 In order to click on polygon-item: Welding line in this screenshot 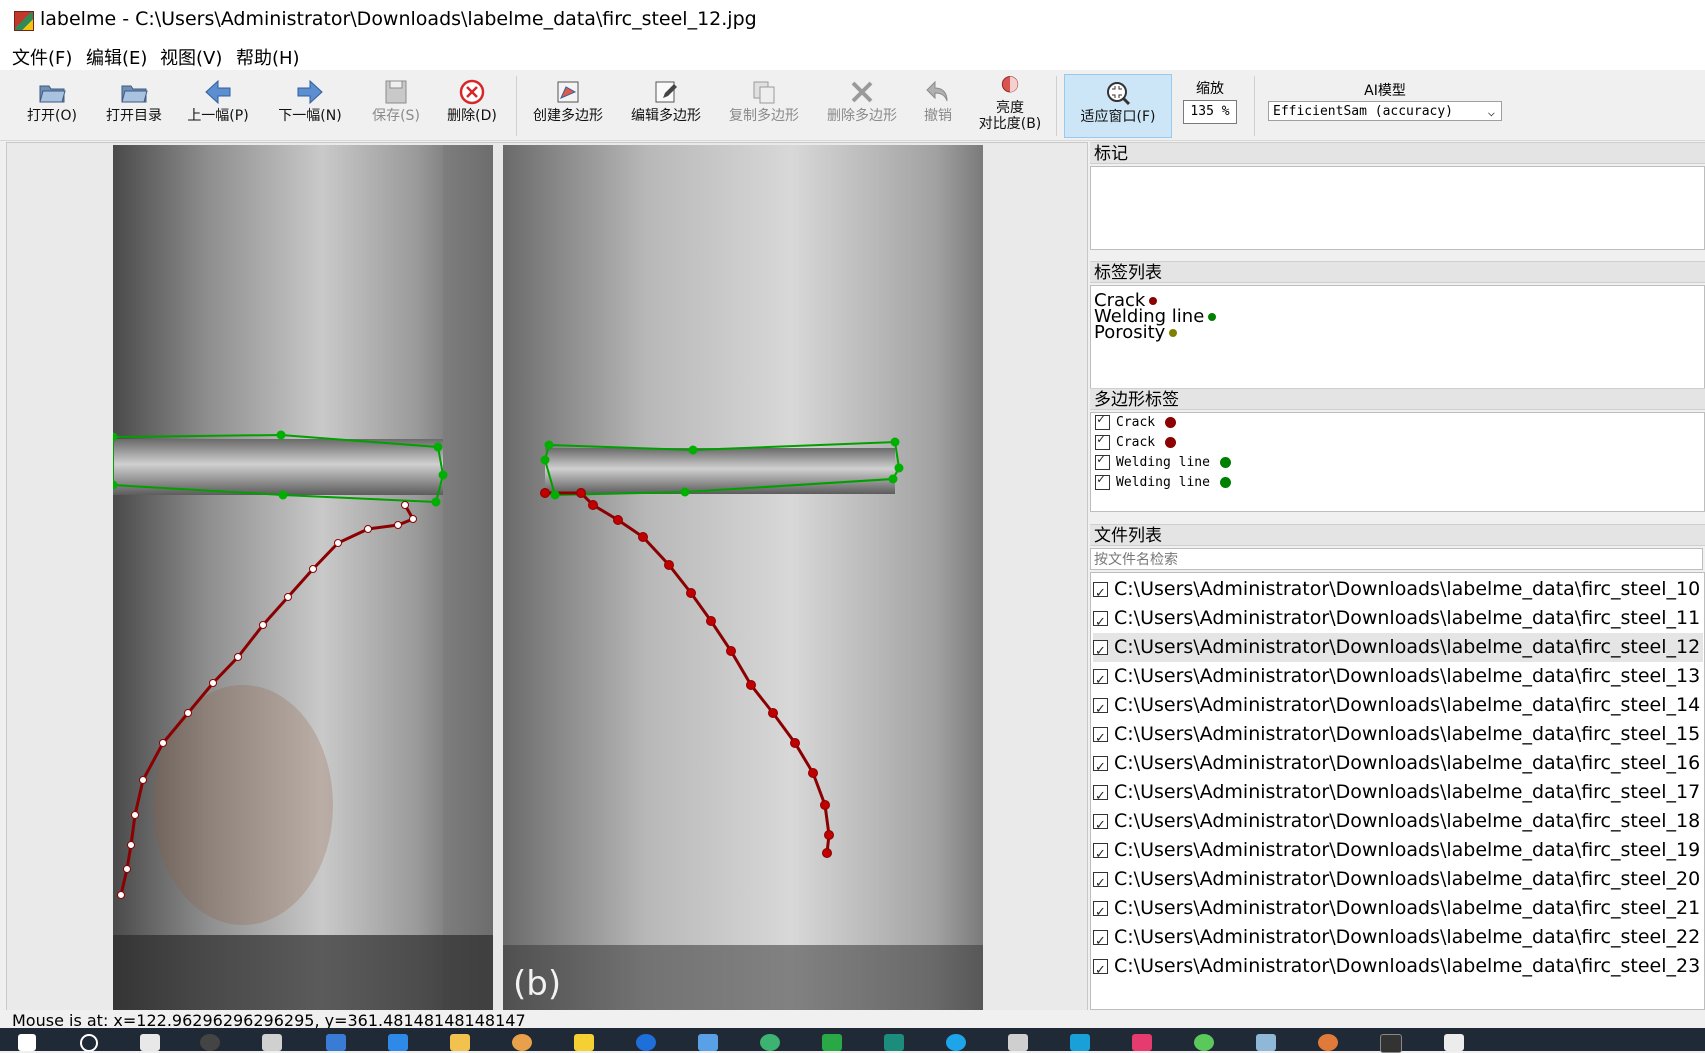, I will do `click(1163, 463)`.